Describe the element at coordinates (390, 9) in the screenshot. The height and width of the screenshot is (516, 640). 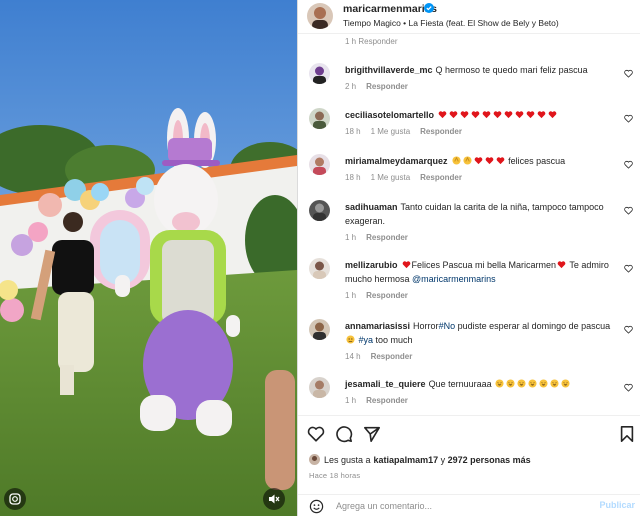
I see `author-username: maricarmenmarins` at that location.